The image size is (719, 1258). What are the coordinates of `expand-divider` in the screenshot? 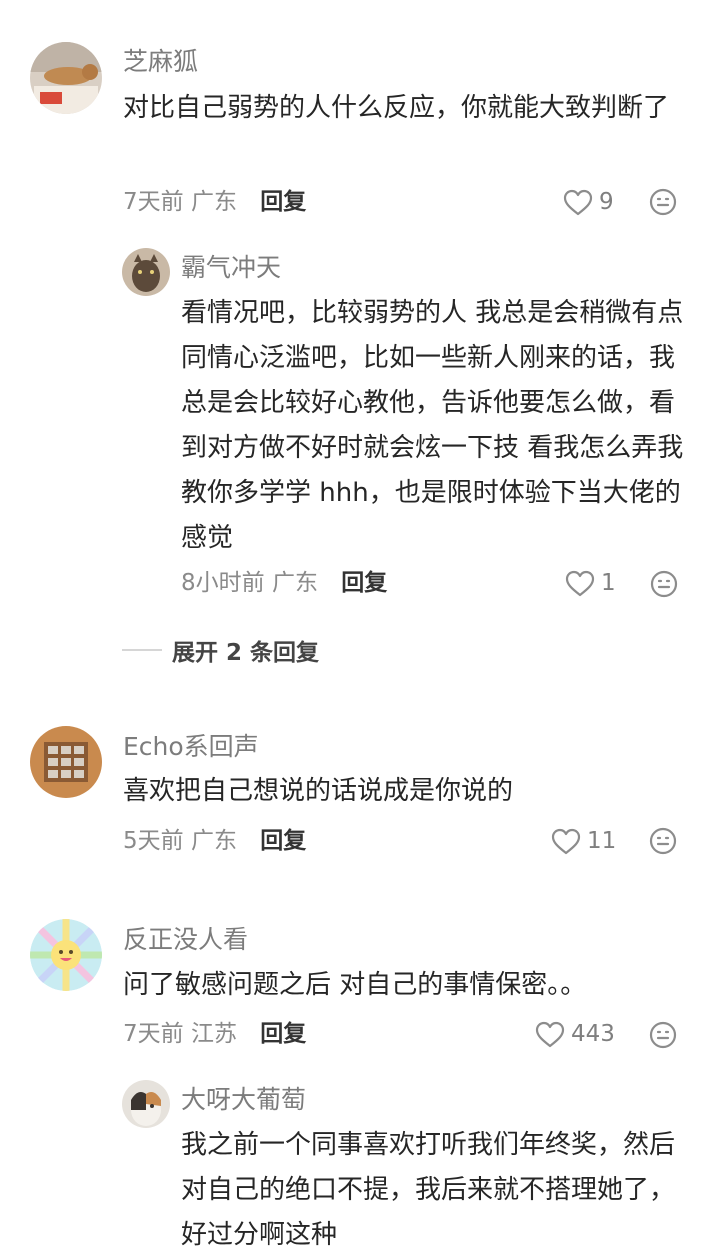 It's located at (142, 650).